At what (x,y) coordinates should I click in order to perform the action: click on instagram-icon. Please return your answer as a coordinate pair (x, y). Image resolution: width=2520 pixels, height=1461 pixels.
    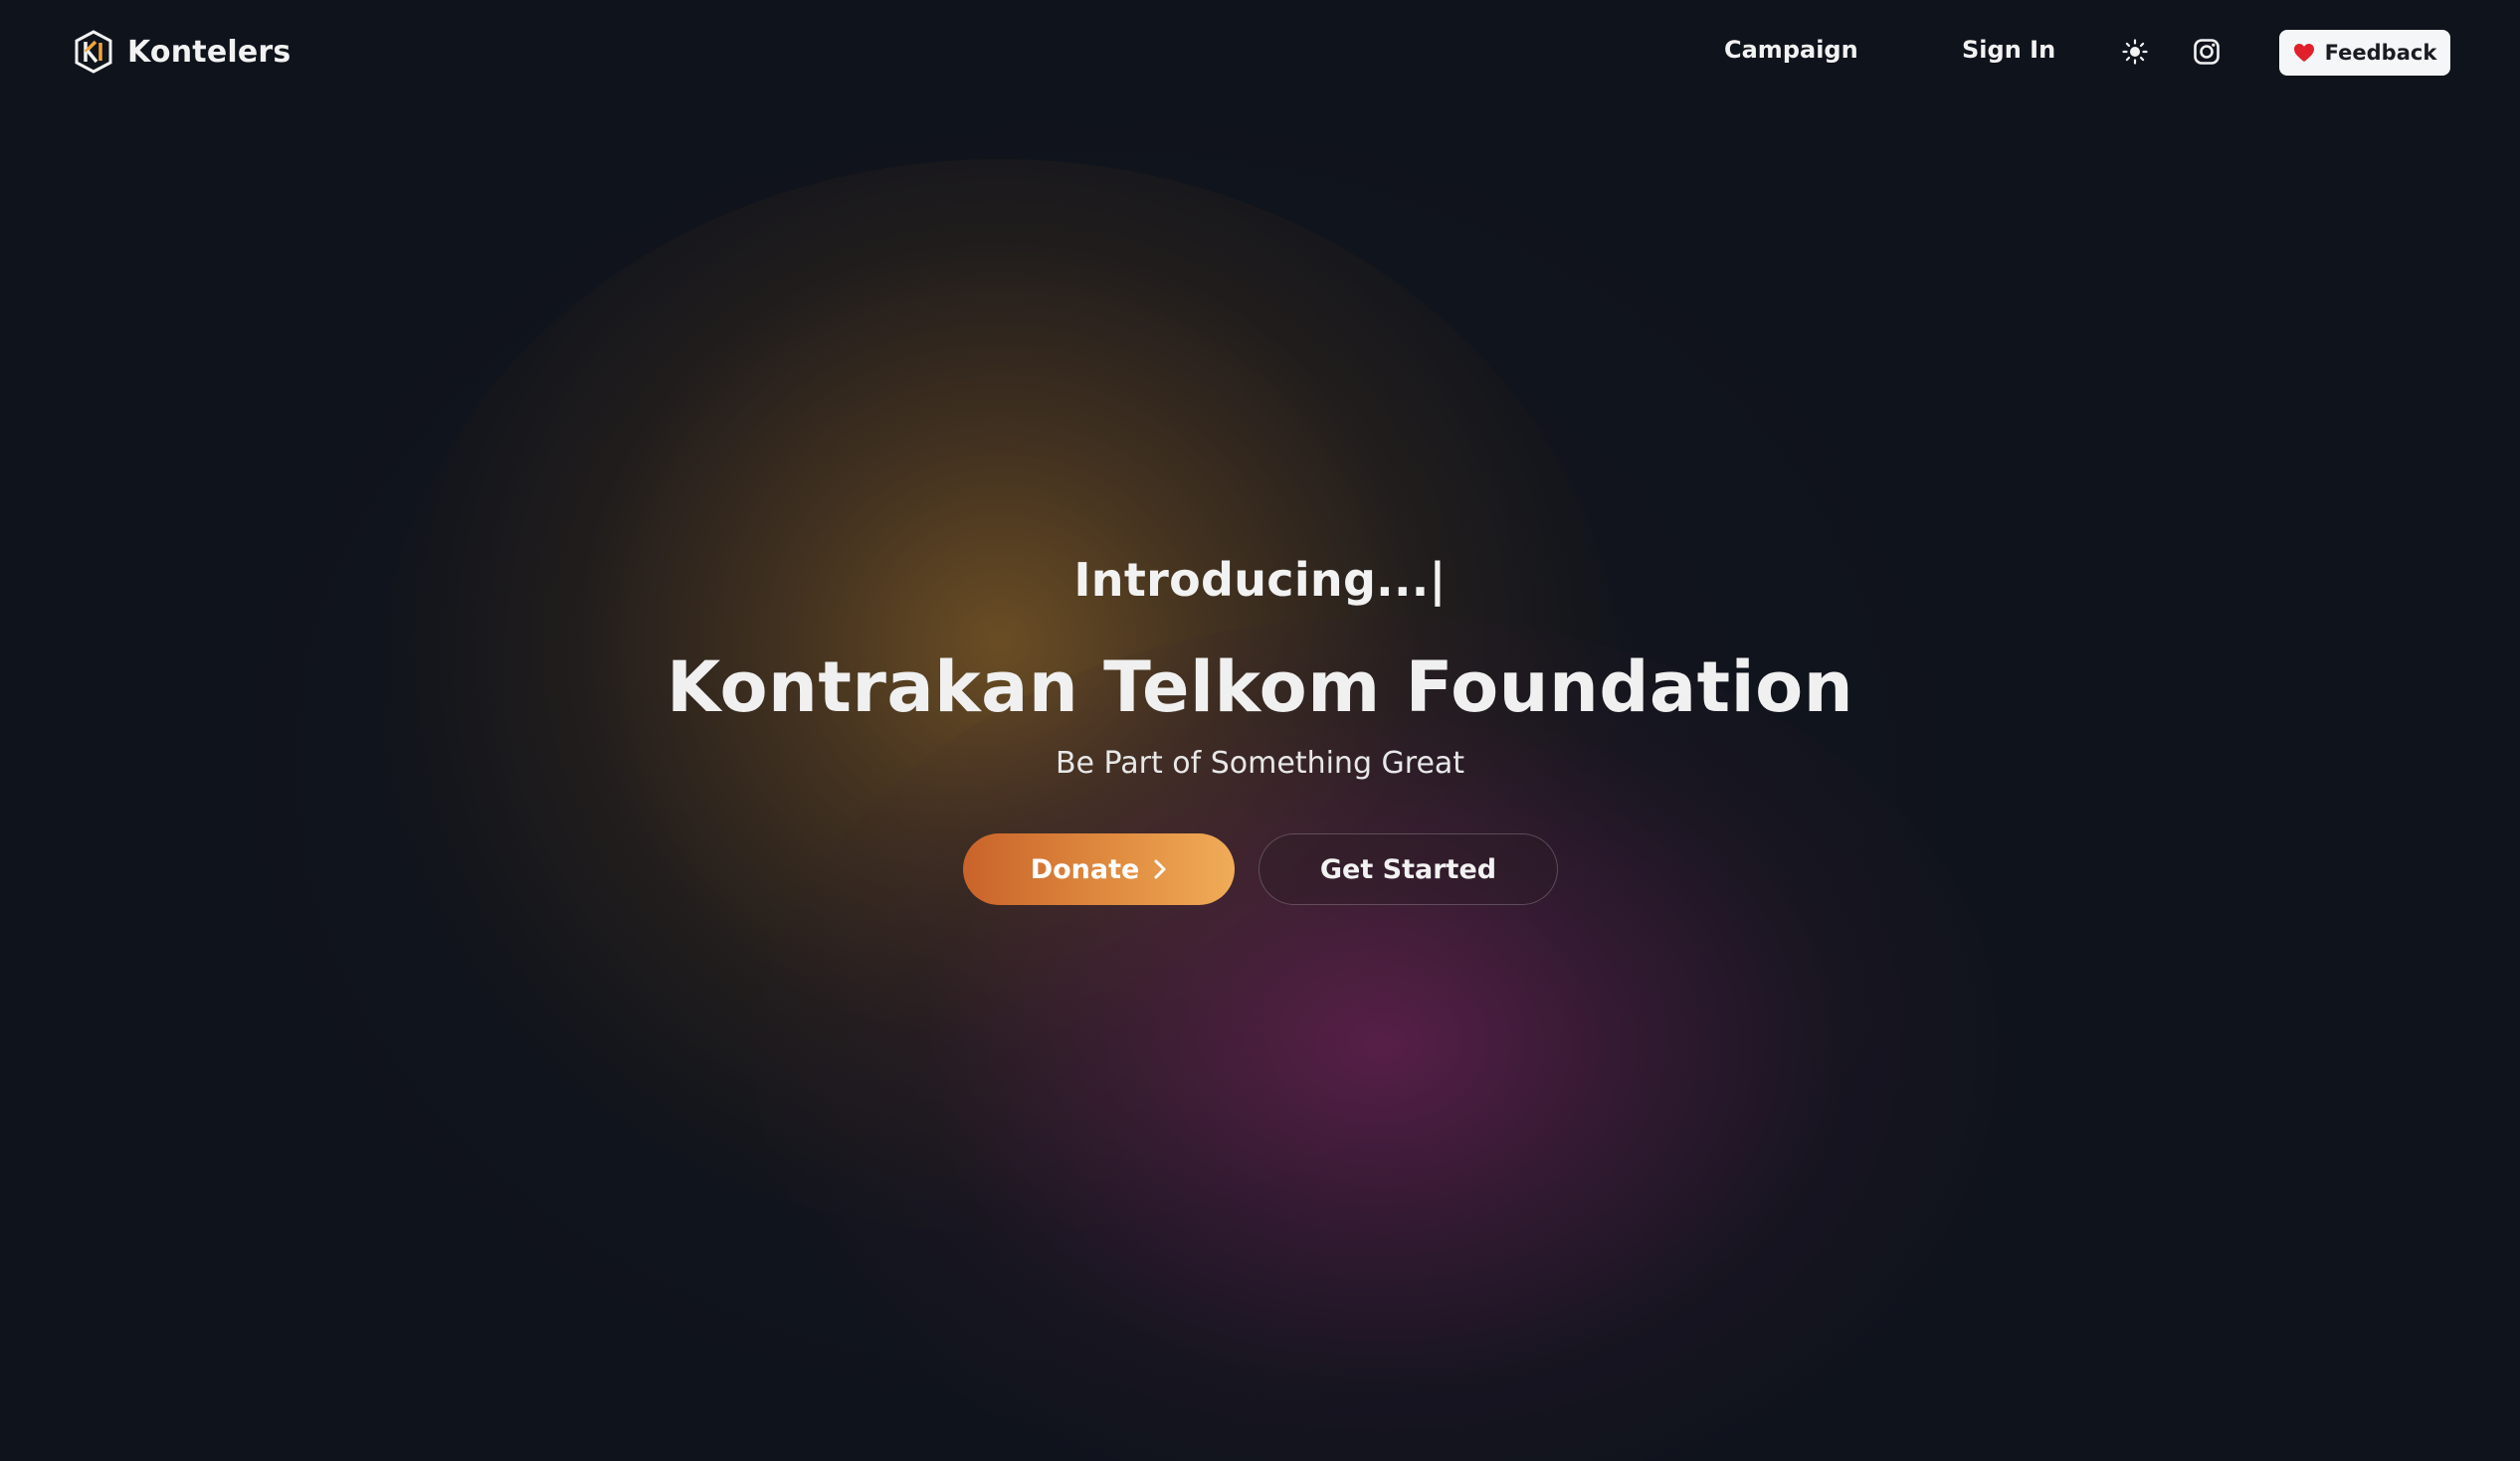
    Looking at the image, I should click on (2207, 52).